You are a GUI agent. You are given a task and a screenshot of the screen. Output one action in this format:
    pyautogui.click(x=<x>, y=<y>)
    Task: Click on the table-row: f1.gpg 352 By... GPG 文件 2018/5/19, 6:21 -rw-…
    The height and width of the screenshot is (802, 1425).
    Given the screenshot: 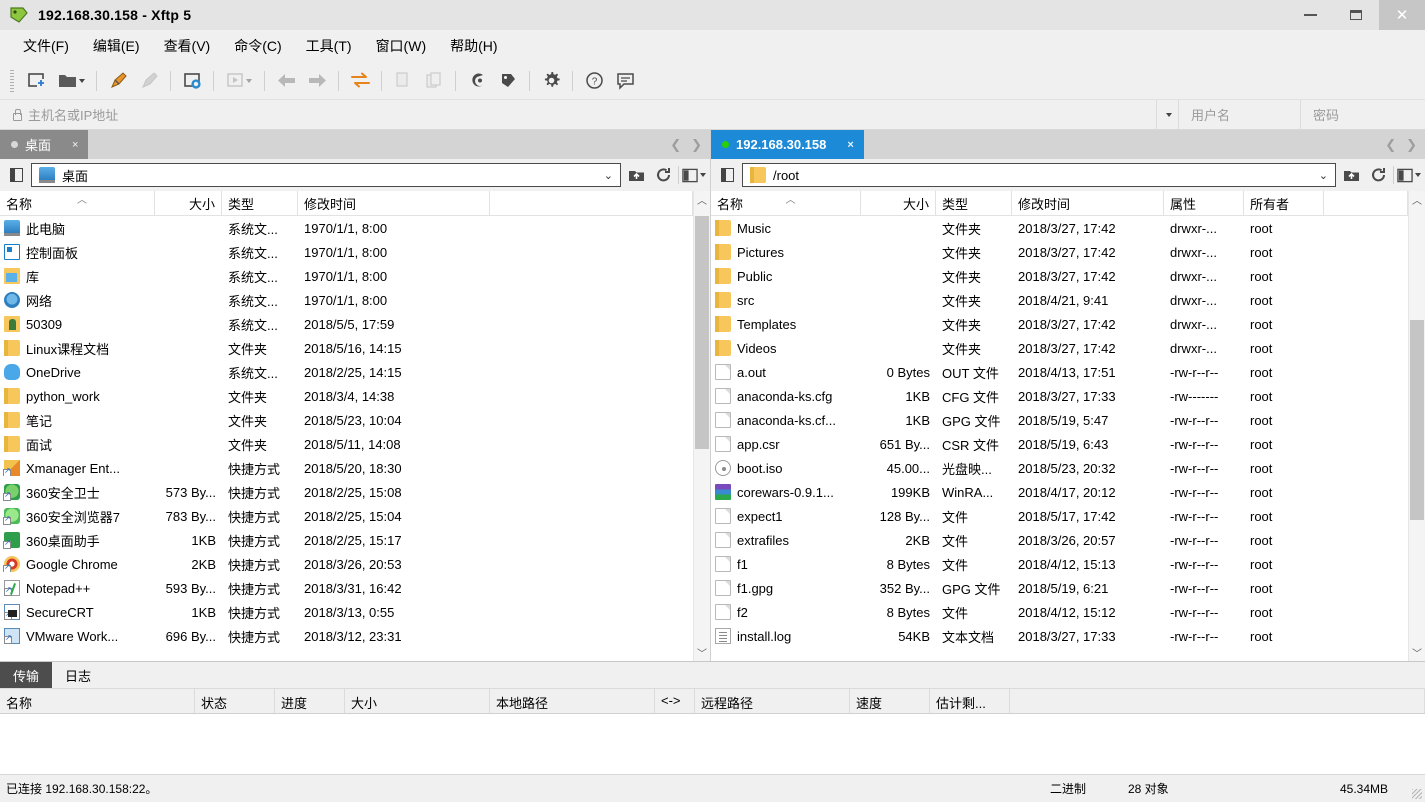 What is the action you would take?
    pyautogui.click(x=1059, y=588)
    